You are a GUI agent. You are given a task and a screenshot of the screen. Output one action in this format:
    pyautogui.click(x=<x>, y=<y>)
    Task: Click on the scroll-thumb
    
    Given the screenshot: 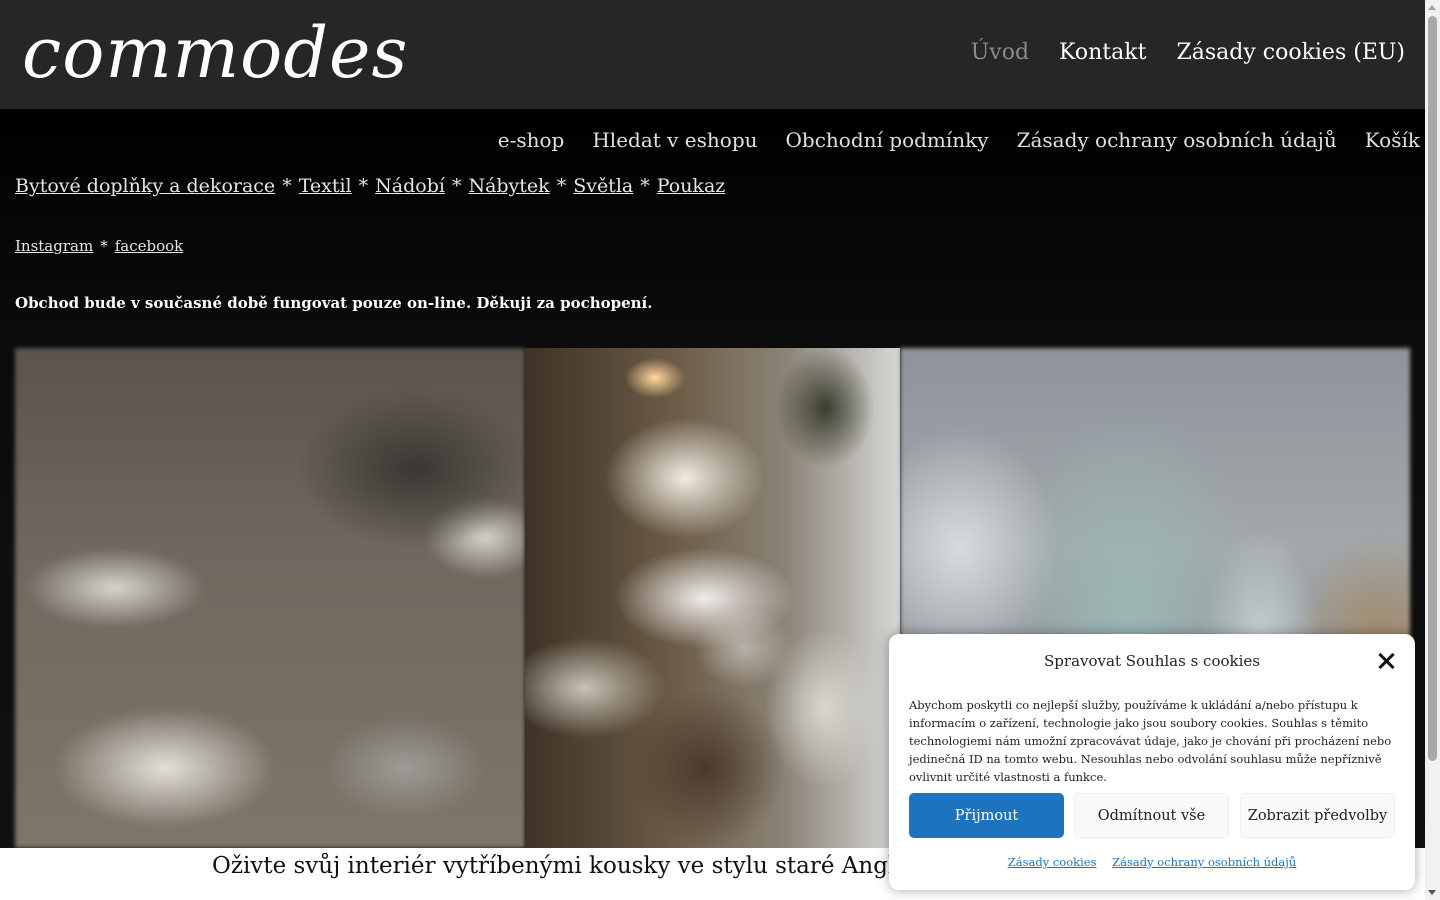 What is the action you would take?
    pyautogui.click(x=1432, y=388)
    